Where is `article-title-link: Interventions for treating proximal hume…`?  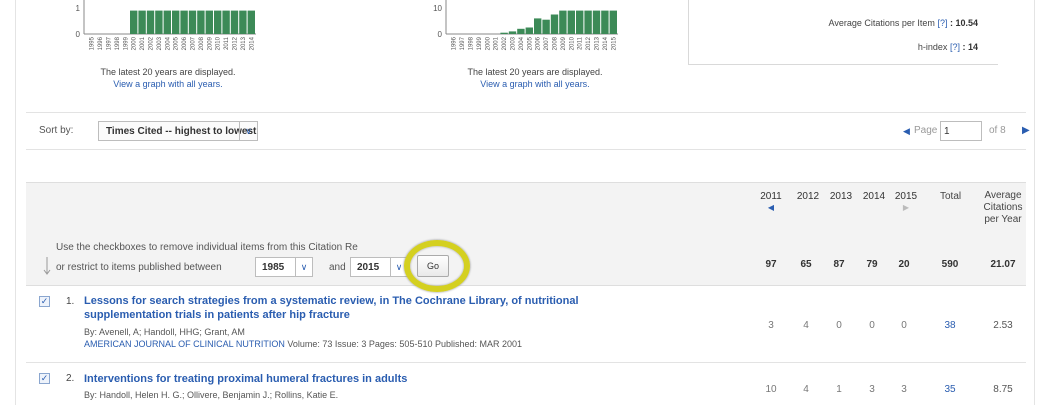
article-title-link: Interventions for treating proximal hume… is located at coordinates (245, 379).